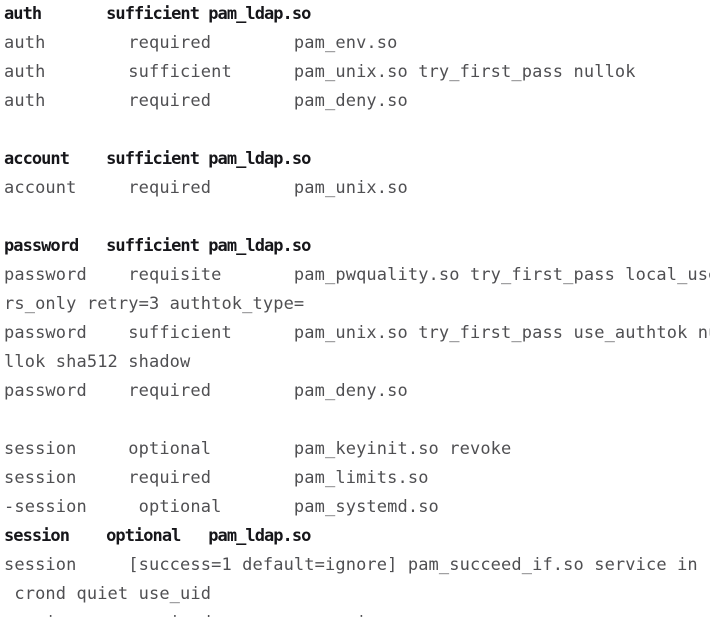 The height and width of the screenshot is (617, 710). Describe the element at coordinates (157, 246) in the screenshot. I see `config-line-password-ldap: password sufficient pam_ldap.so` at that location.